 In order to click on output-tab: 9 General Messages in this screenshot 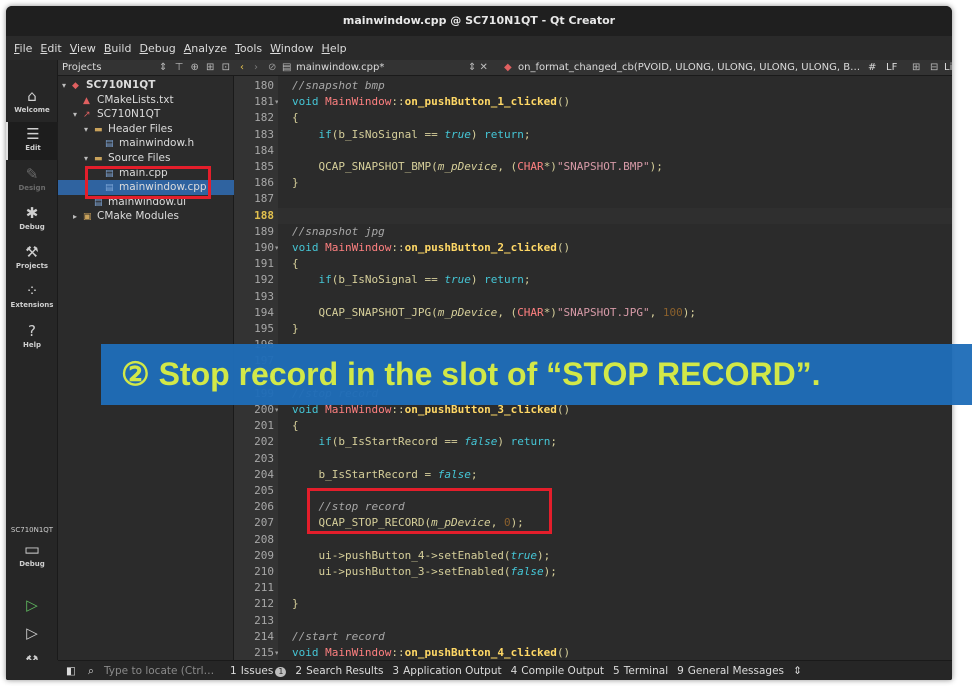, I will do `click(730, 671)`.